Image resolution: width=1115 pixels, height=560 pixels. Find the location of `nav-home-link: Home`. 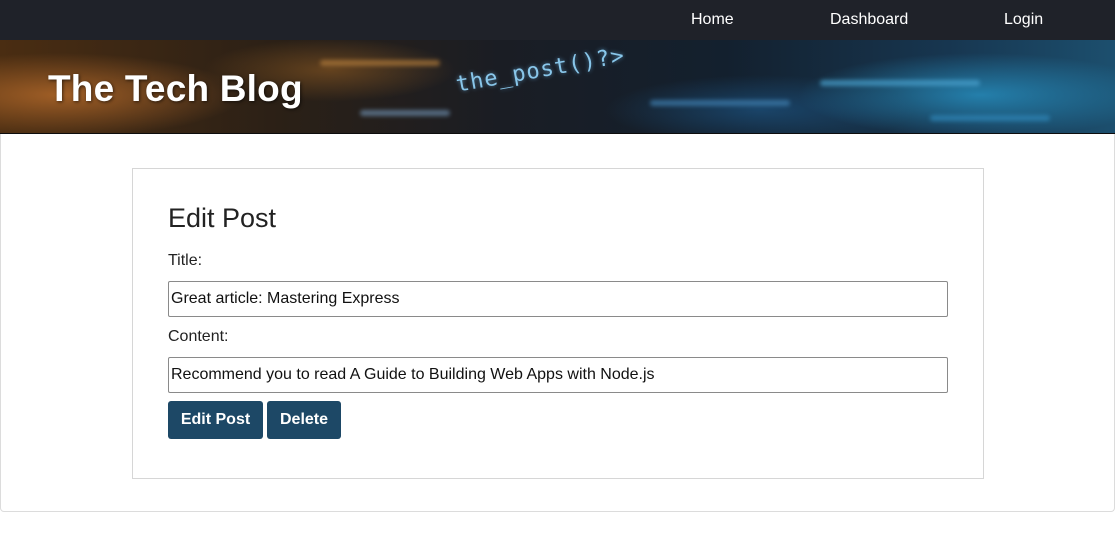

nav-home-link: Home is located at coordinates (712, 20).